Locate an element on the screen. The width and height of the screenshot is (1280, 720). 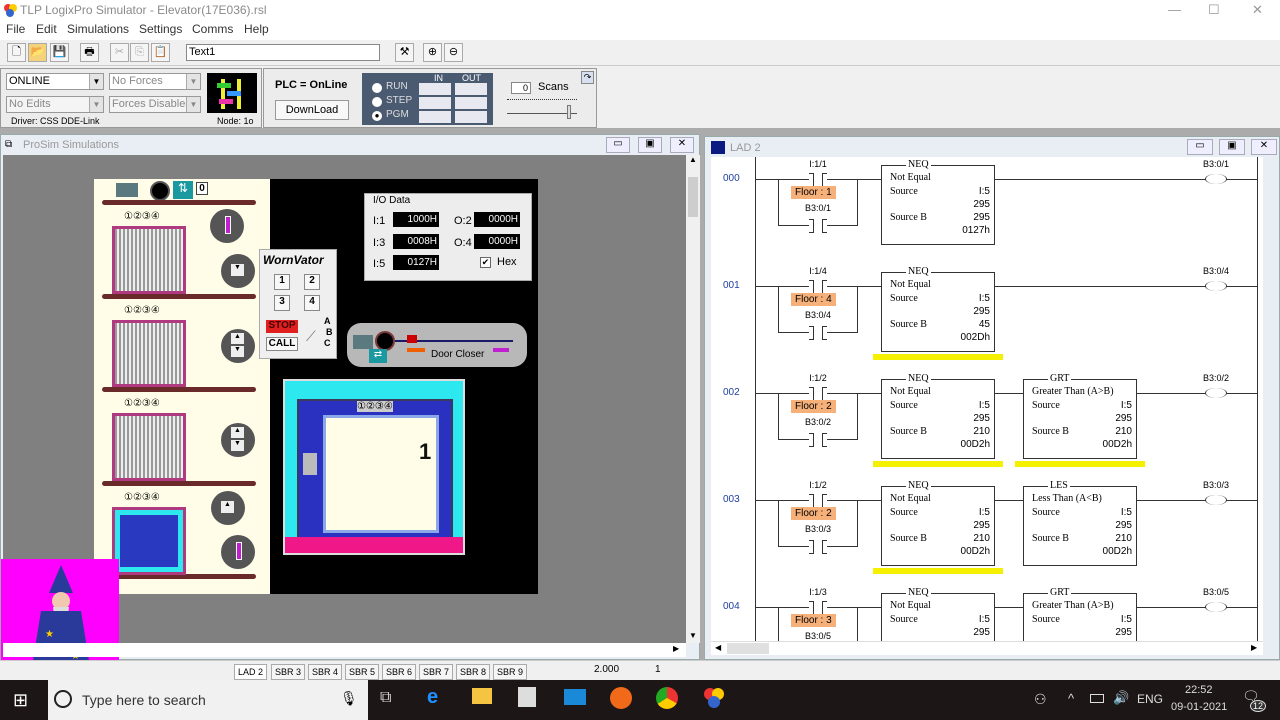
menu-help: Help is located at coordinates (256, 29).